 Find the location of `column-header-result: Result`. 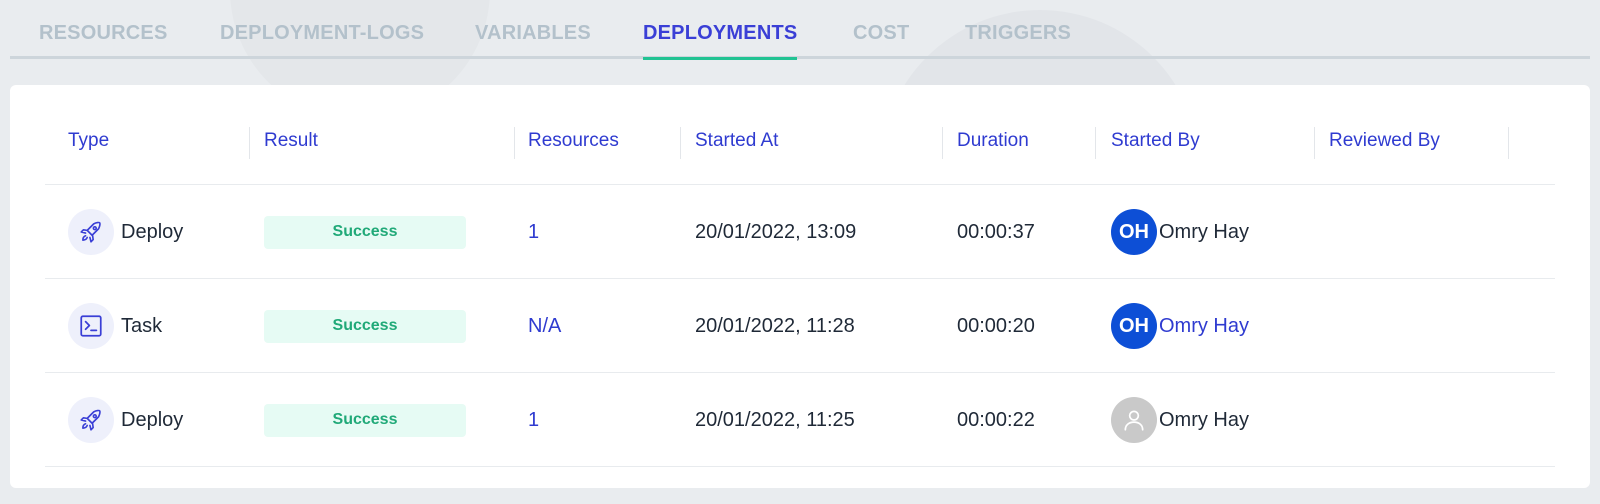

column-header-result: Result is located at coordinates (291, 141).